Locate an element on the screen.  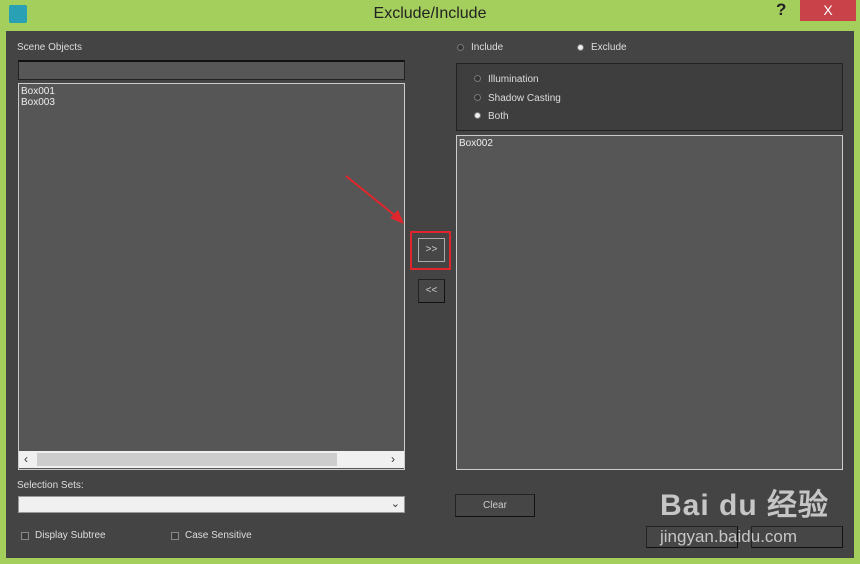
exclude-label: Exclude is located at coordinates (609, 47).